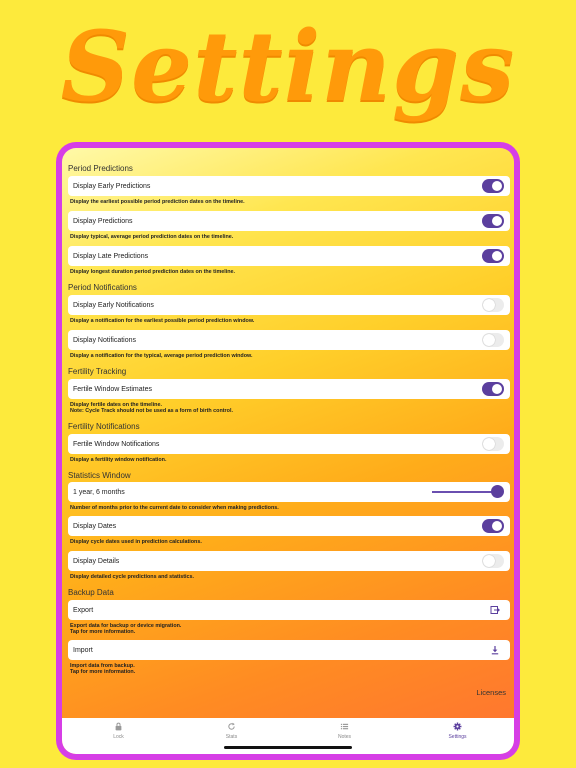 Image resolution: width=576 pixels, height=768 pixels. What do you see at coordinates (288, 66) in the screenshot?
I see `hero-title: Settings` at bounding box center [288, 66].